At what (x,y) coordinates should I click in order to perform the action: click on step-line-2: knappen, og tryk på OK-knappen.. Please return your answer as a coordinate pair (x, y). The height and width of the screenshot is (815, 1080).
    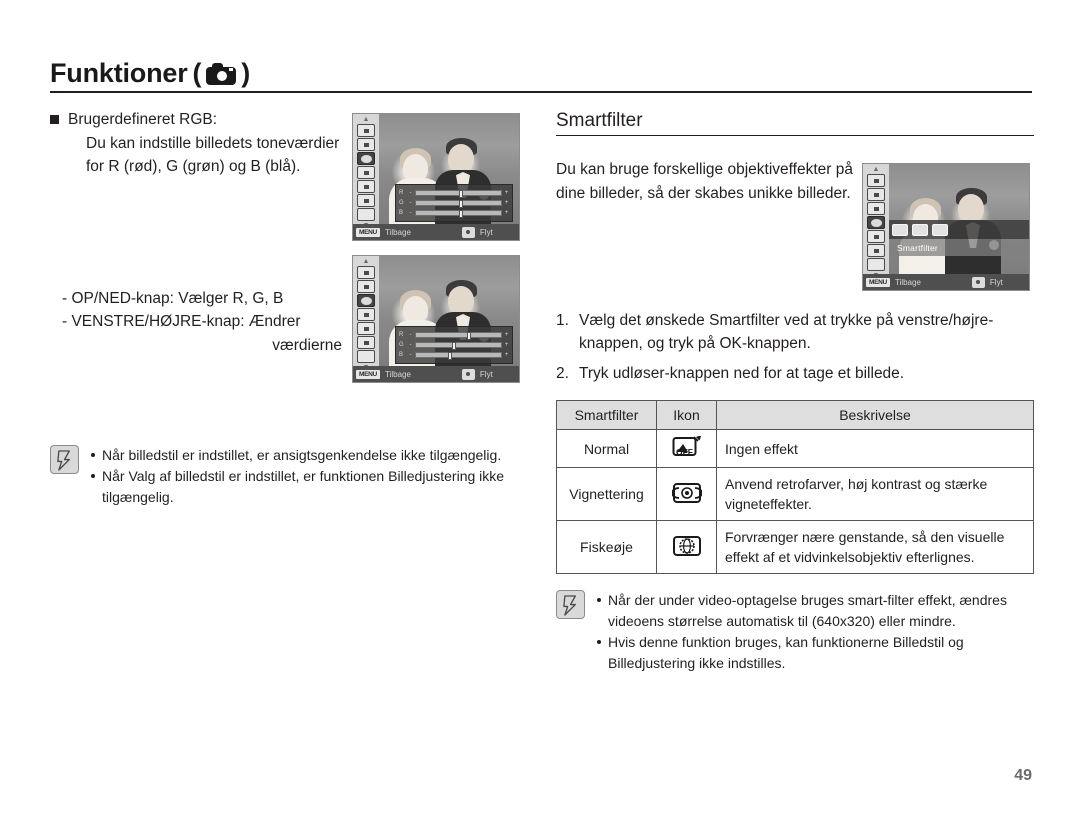
    Looking at the image, I should click on (695, 343).